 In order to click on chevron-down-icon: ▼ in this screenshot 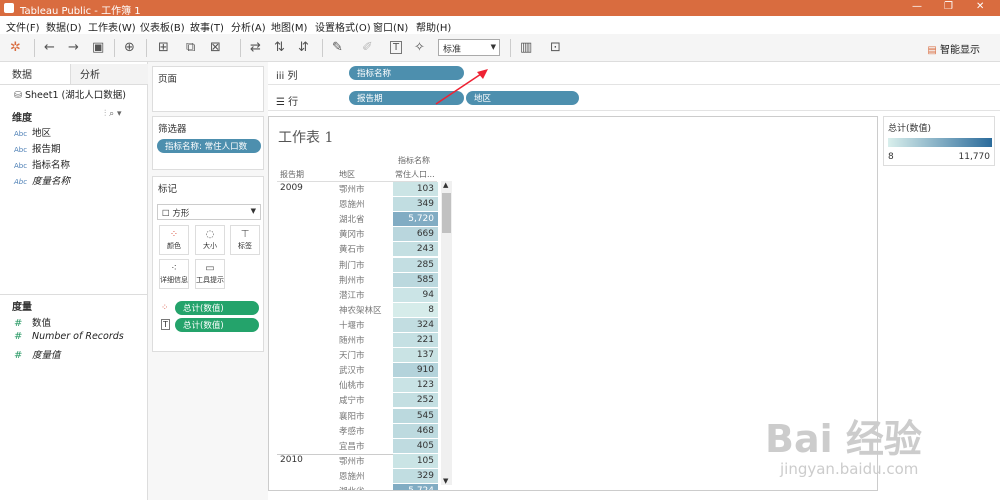, I will do `click(493, 47)`.